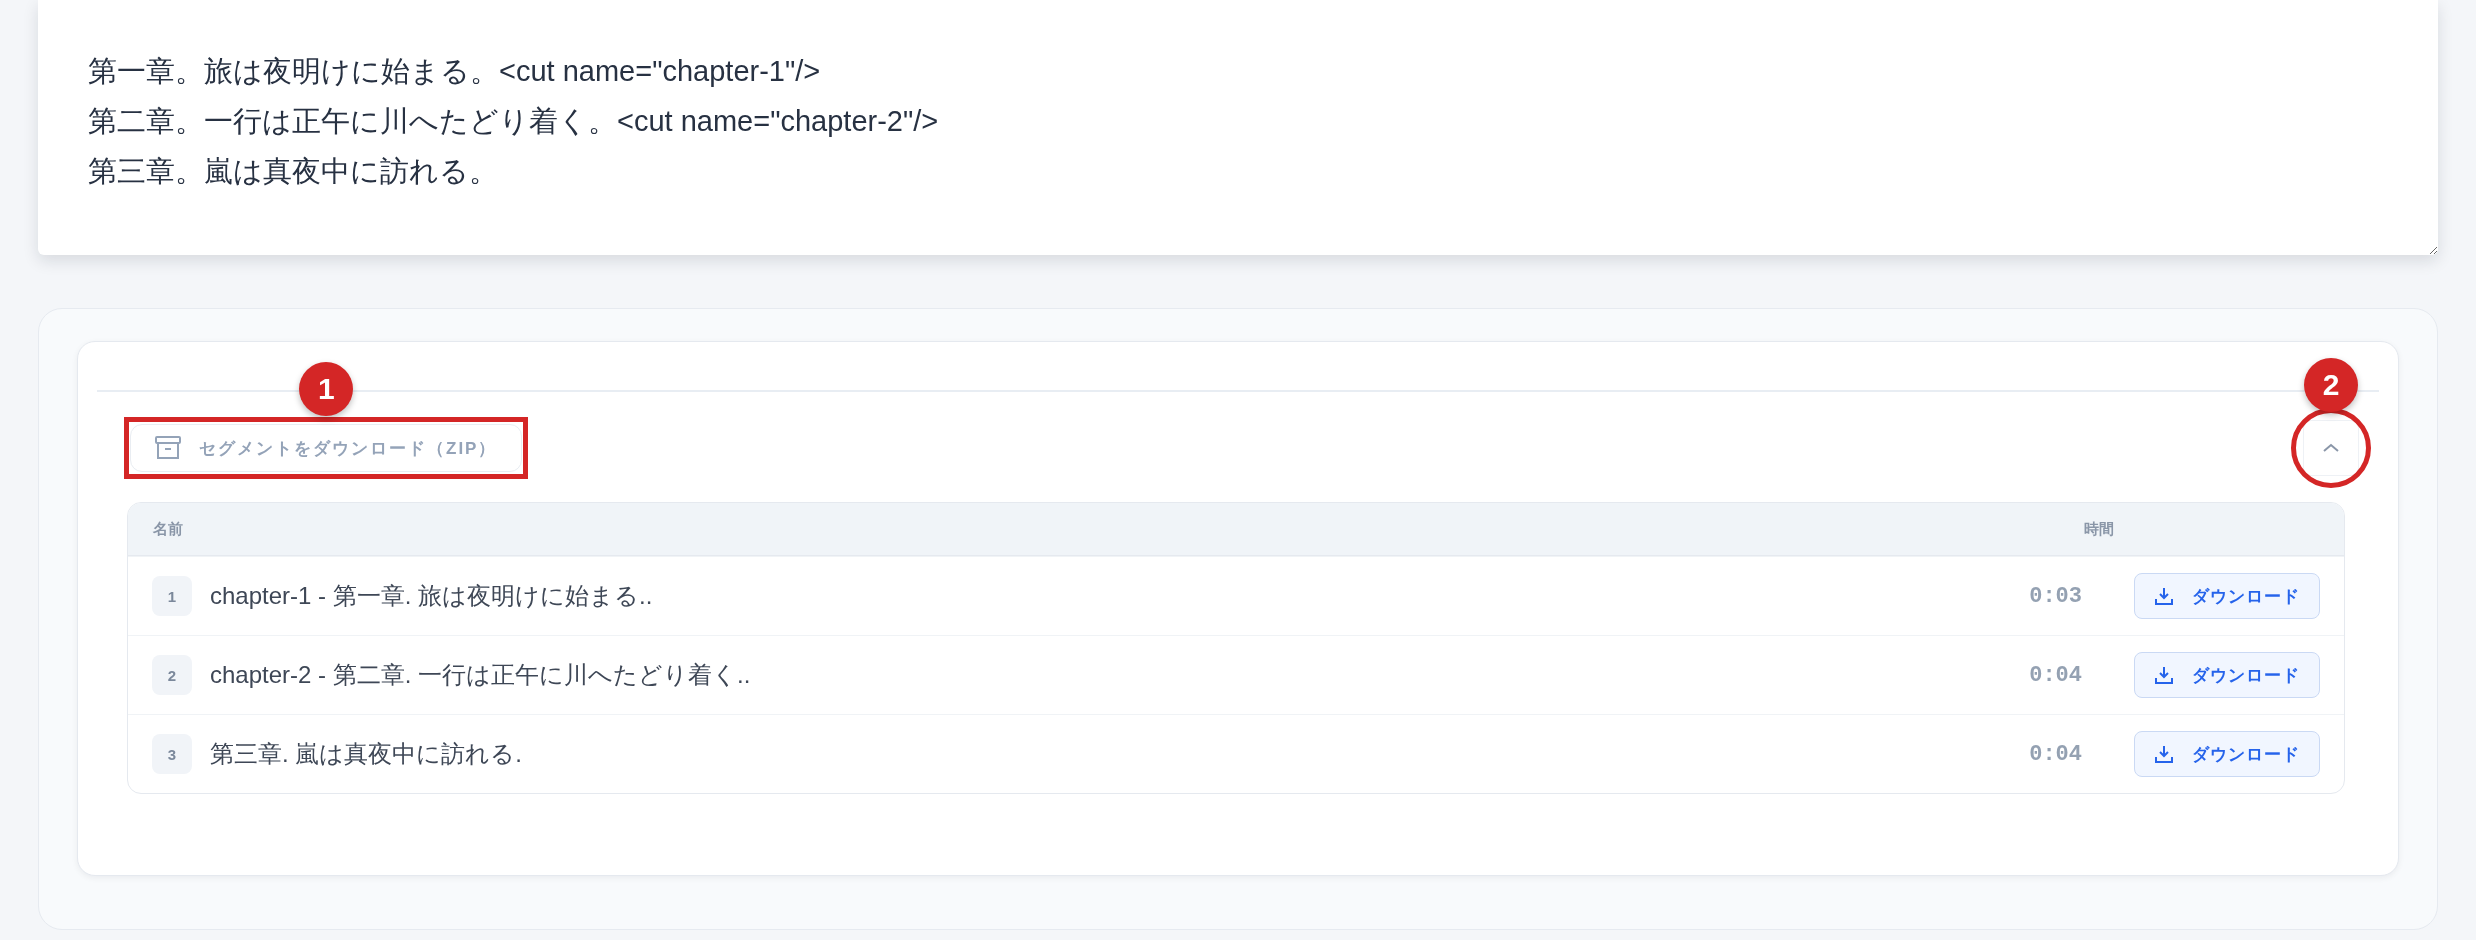  I want to click on row-number: 2, so click(172, 675).